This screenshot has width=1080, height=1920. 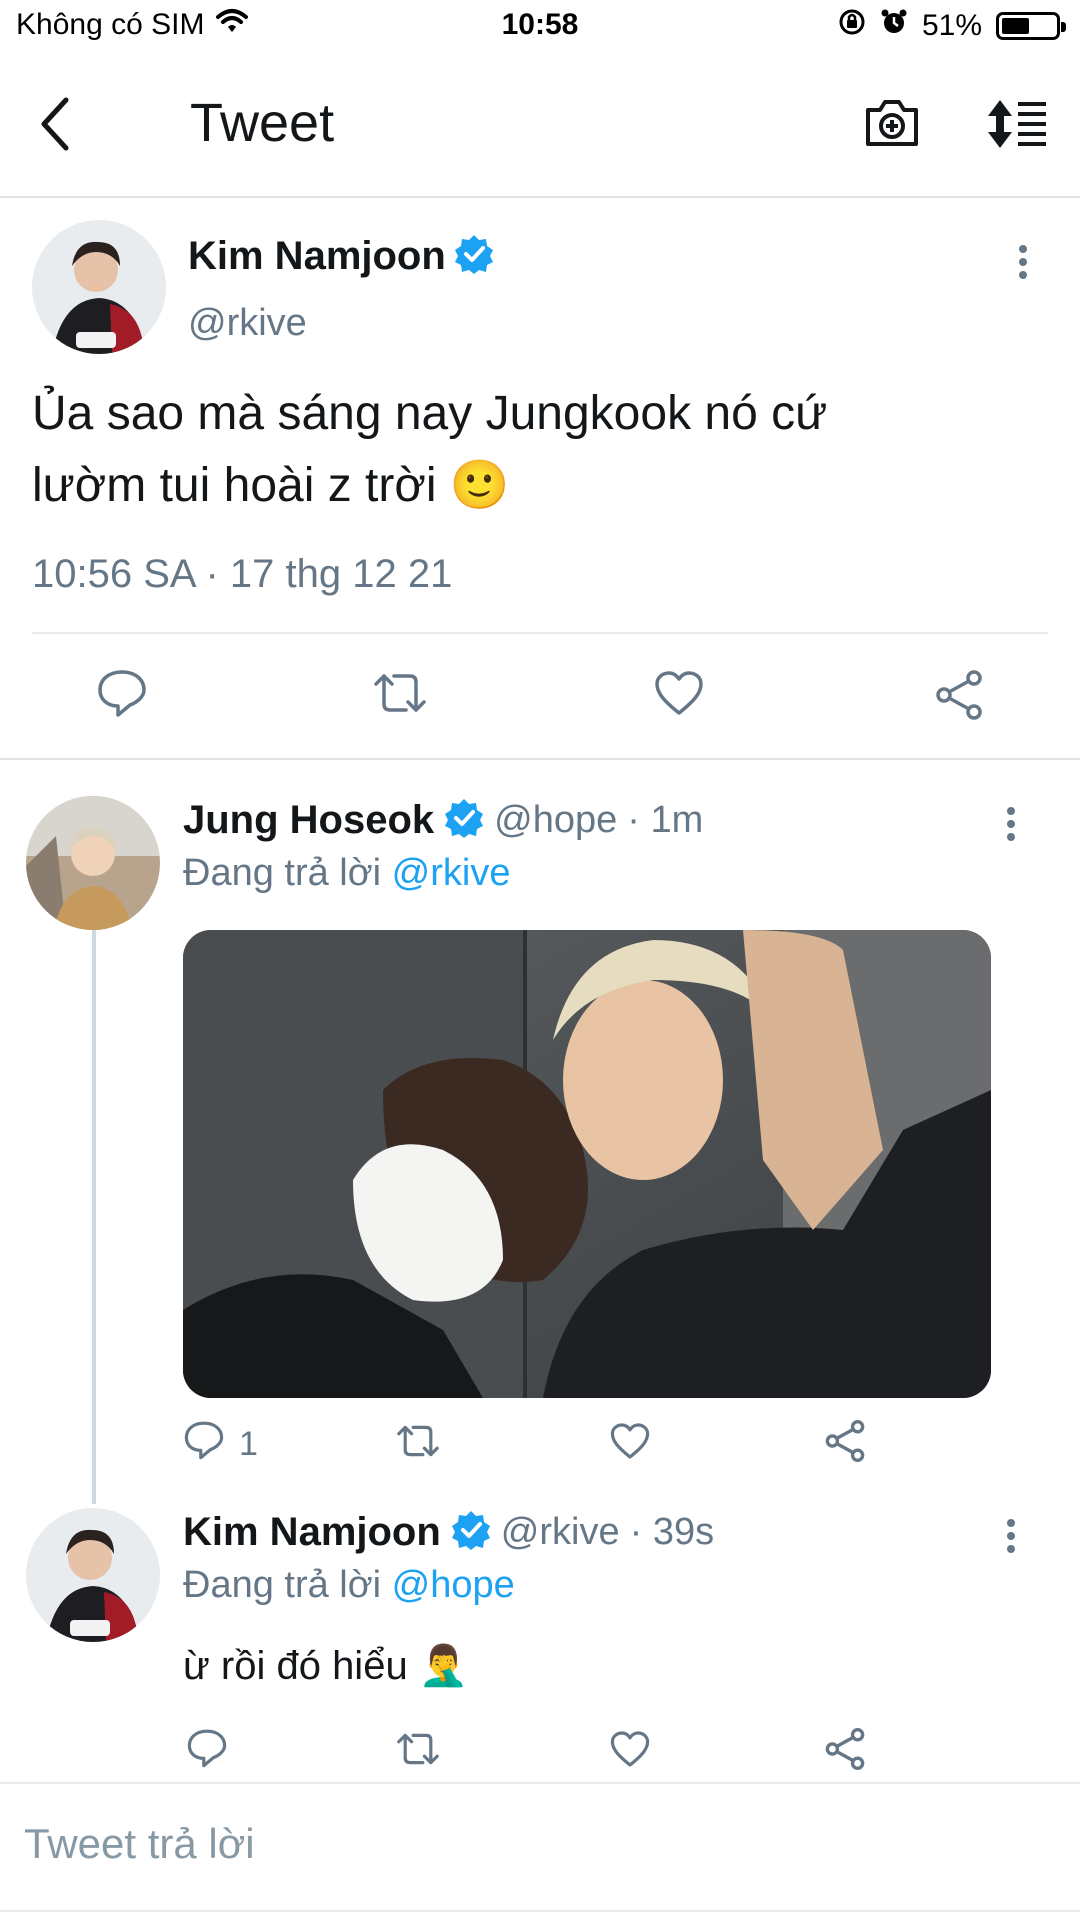 What do you see at coordinates (1015, 26) in the screenshot?
I see `battery-fill` at bounding box center [1015, 26].